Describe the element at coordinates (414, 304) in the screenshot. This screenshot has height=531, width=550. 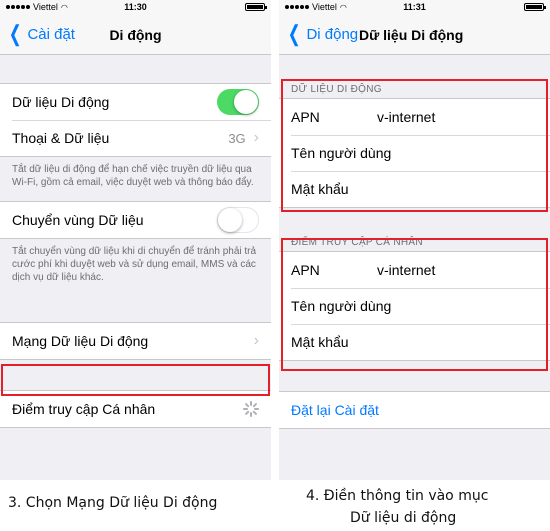
I see `highlight-box-hotspot` at that location.